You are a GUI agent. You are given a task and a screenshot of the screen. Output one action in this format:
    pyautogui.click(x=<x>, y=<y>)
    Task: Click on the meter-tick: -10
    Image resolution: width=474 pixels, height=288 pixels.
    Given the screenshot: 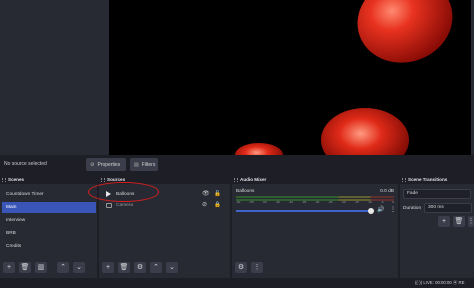 What is the action you would take?
    pyautogui.click(x=369, y=202)
    